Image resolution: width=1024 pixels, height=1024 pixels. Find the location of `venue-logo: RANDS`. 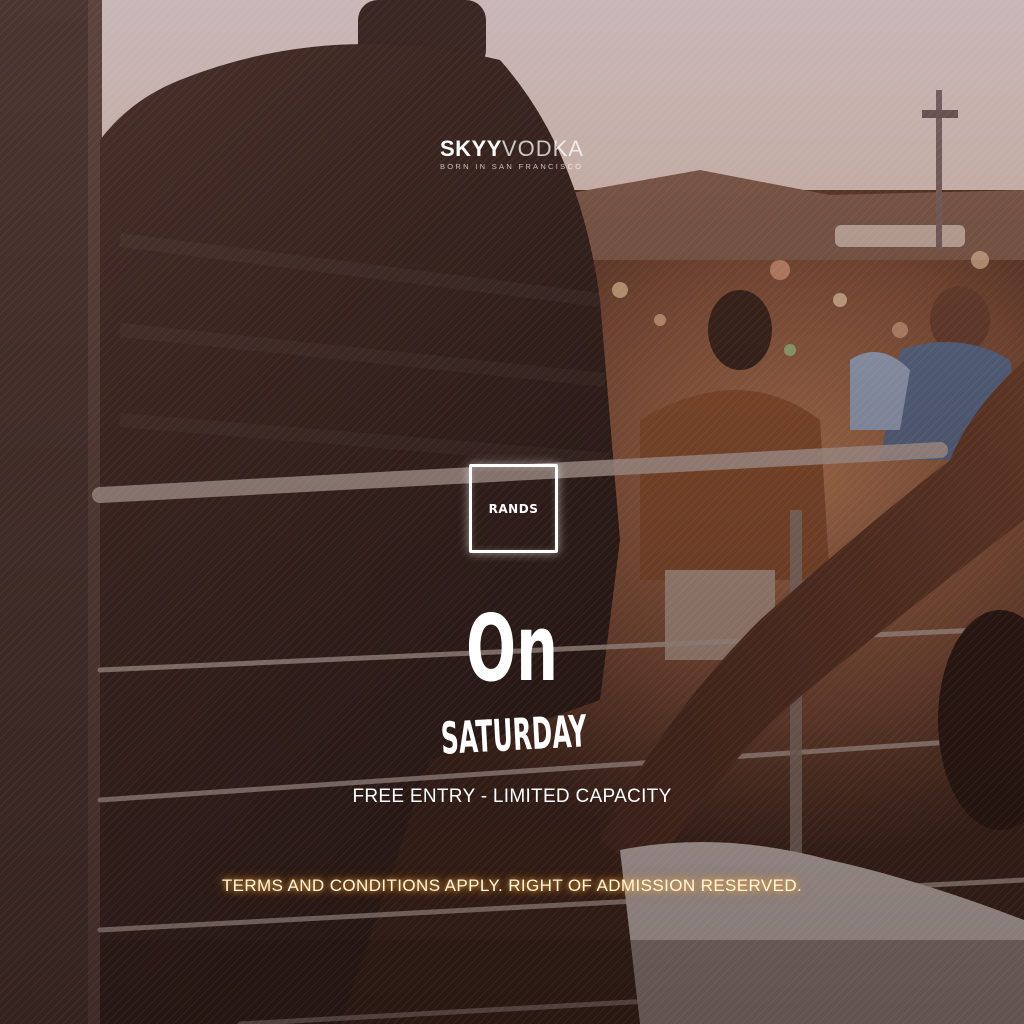

venue-logo: RANDS is located at coordinates (513, 508).